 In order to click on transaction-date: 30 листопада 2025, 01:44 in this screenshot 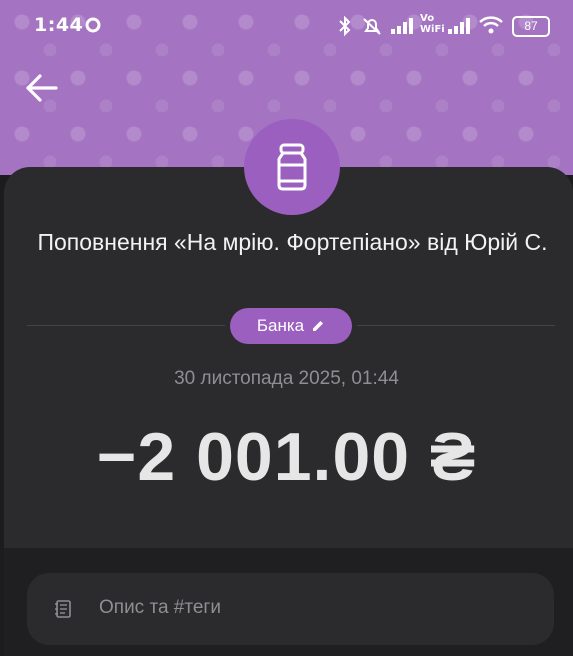, I will do `click(286, 378)`.